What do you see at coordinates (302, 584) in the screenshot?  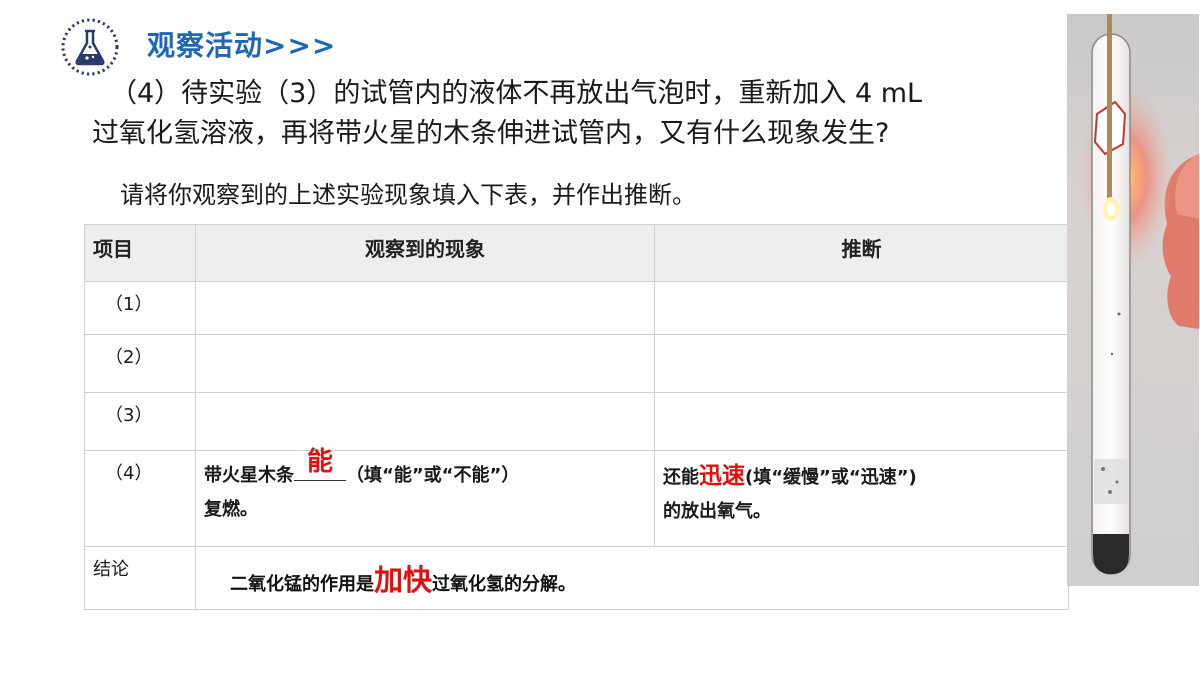 I see `conclusion-prefix: 二氧化锰的作用是` at bounding box center [302, 584].